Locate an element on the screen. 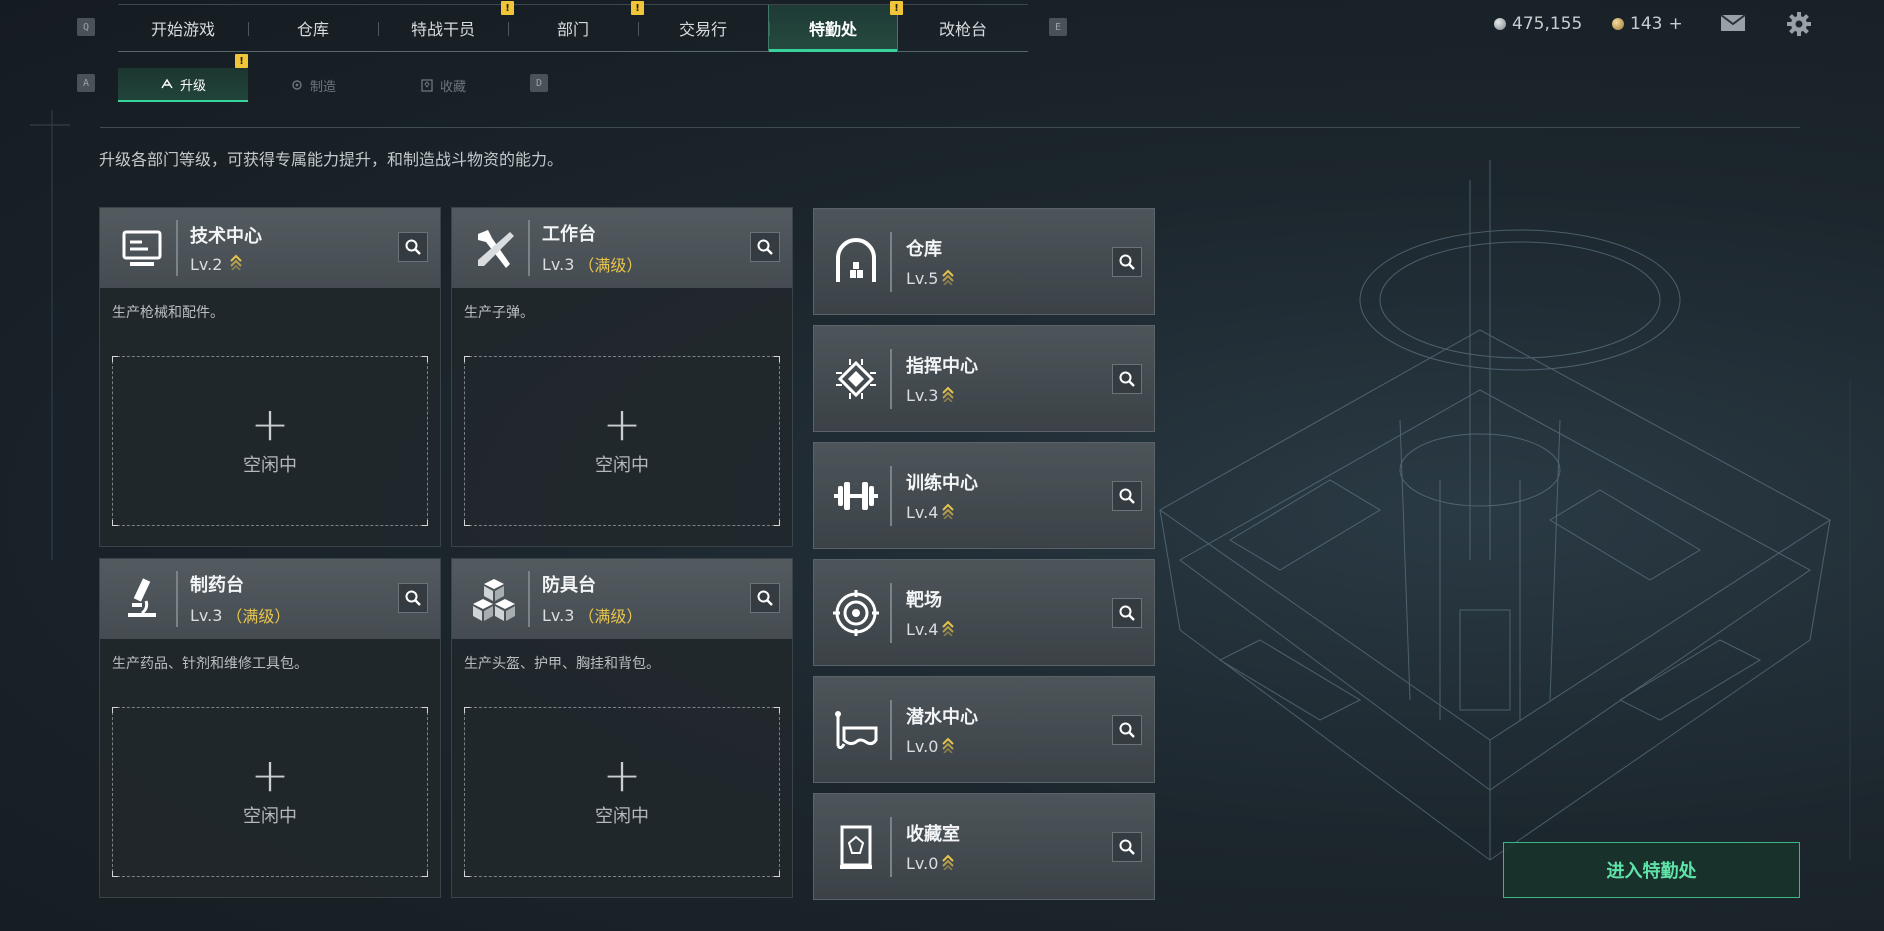  page-description: 升级各部门等级，可获得专属能力提升，和制造战斗物资的能力。 is located at coordinates (331, 159).